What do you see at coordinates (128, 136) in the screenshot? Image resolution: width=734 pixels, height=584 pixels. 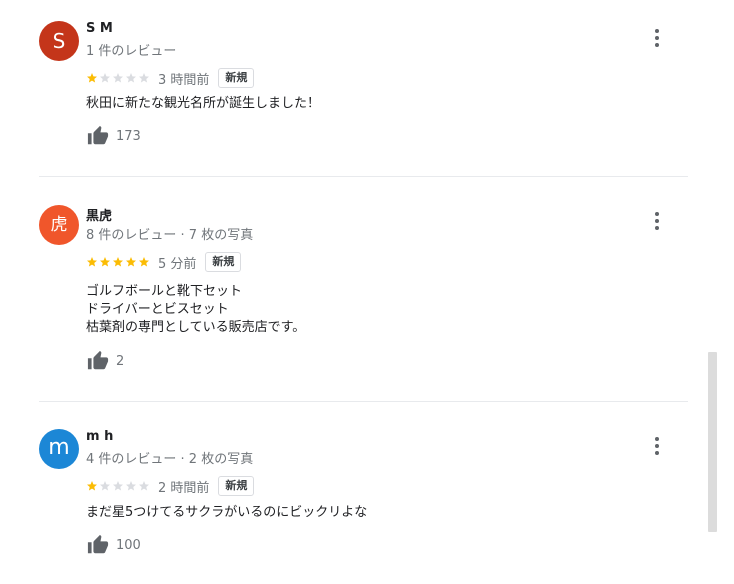 I see `like-count: 173` at bounding box center [128, 136].